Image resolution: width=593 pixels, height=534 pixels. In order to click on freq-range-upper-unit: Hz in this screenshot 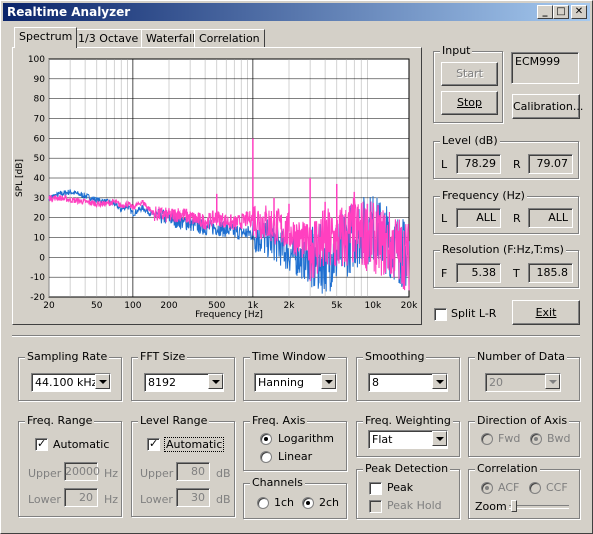, I will do `click(111, 473)`.